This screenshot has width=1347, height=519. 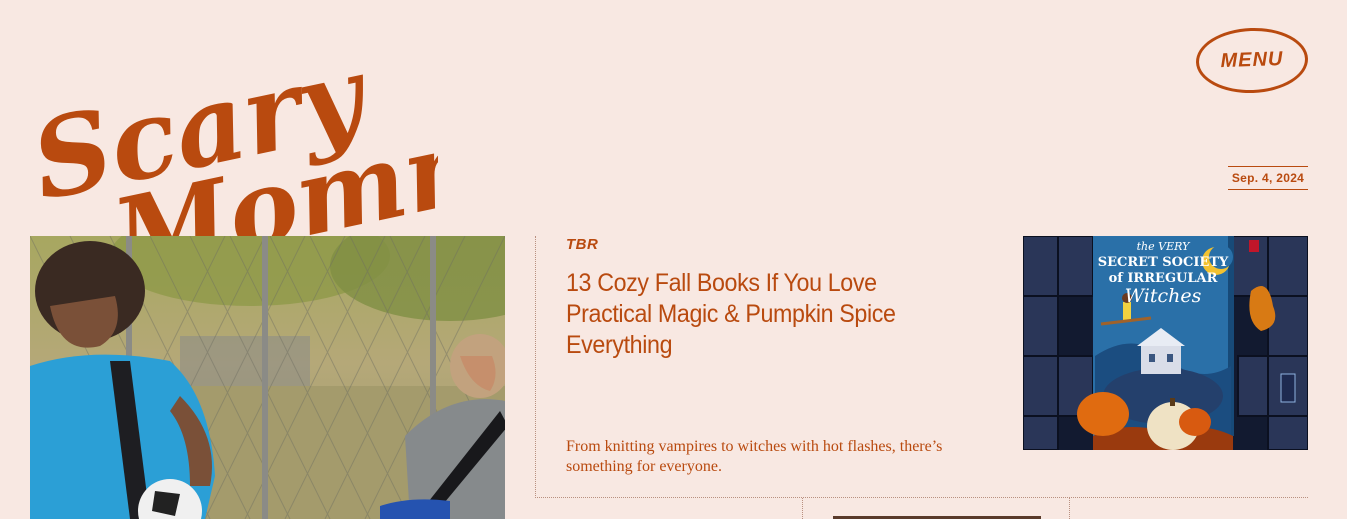 I want to click on cover-title-line-2: SECRET SOCIETY, so click(x=1163, y=262).